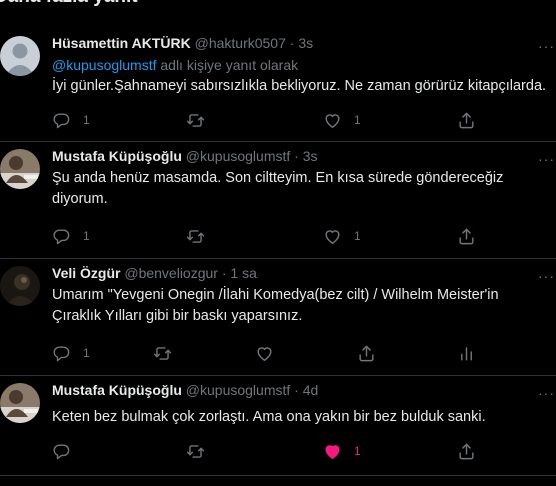  What do you see at coordinates (227, 65) in the screenshot?
I see `replying-suffix: adlı kişiye yanıt olarak` at bounding box center [227, 65].